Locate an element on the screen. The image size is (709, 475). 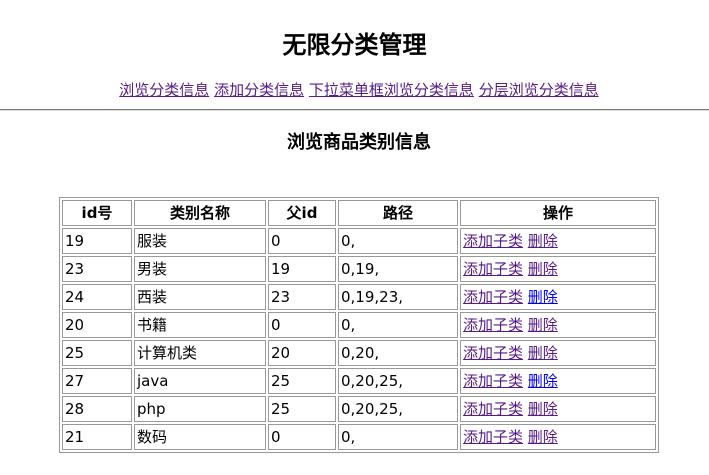
cell-pid: 20 is located at coordinates (302, 353).